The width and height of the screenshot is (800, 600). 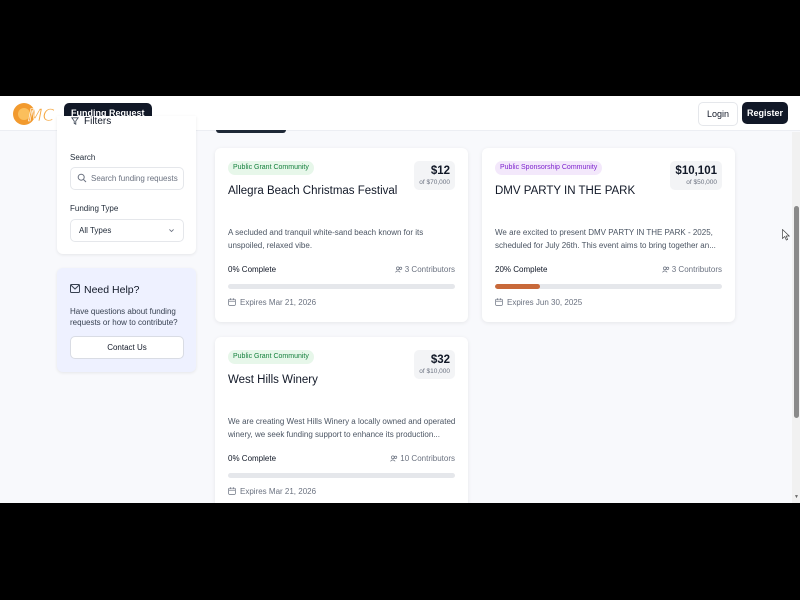 I want to click on card-title: West Hills Winery, so click(x=273, y=380).